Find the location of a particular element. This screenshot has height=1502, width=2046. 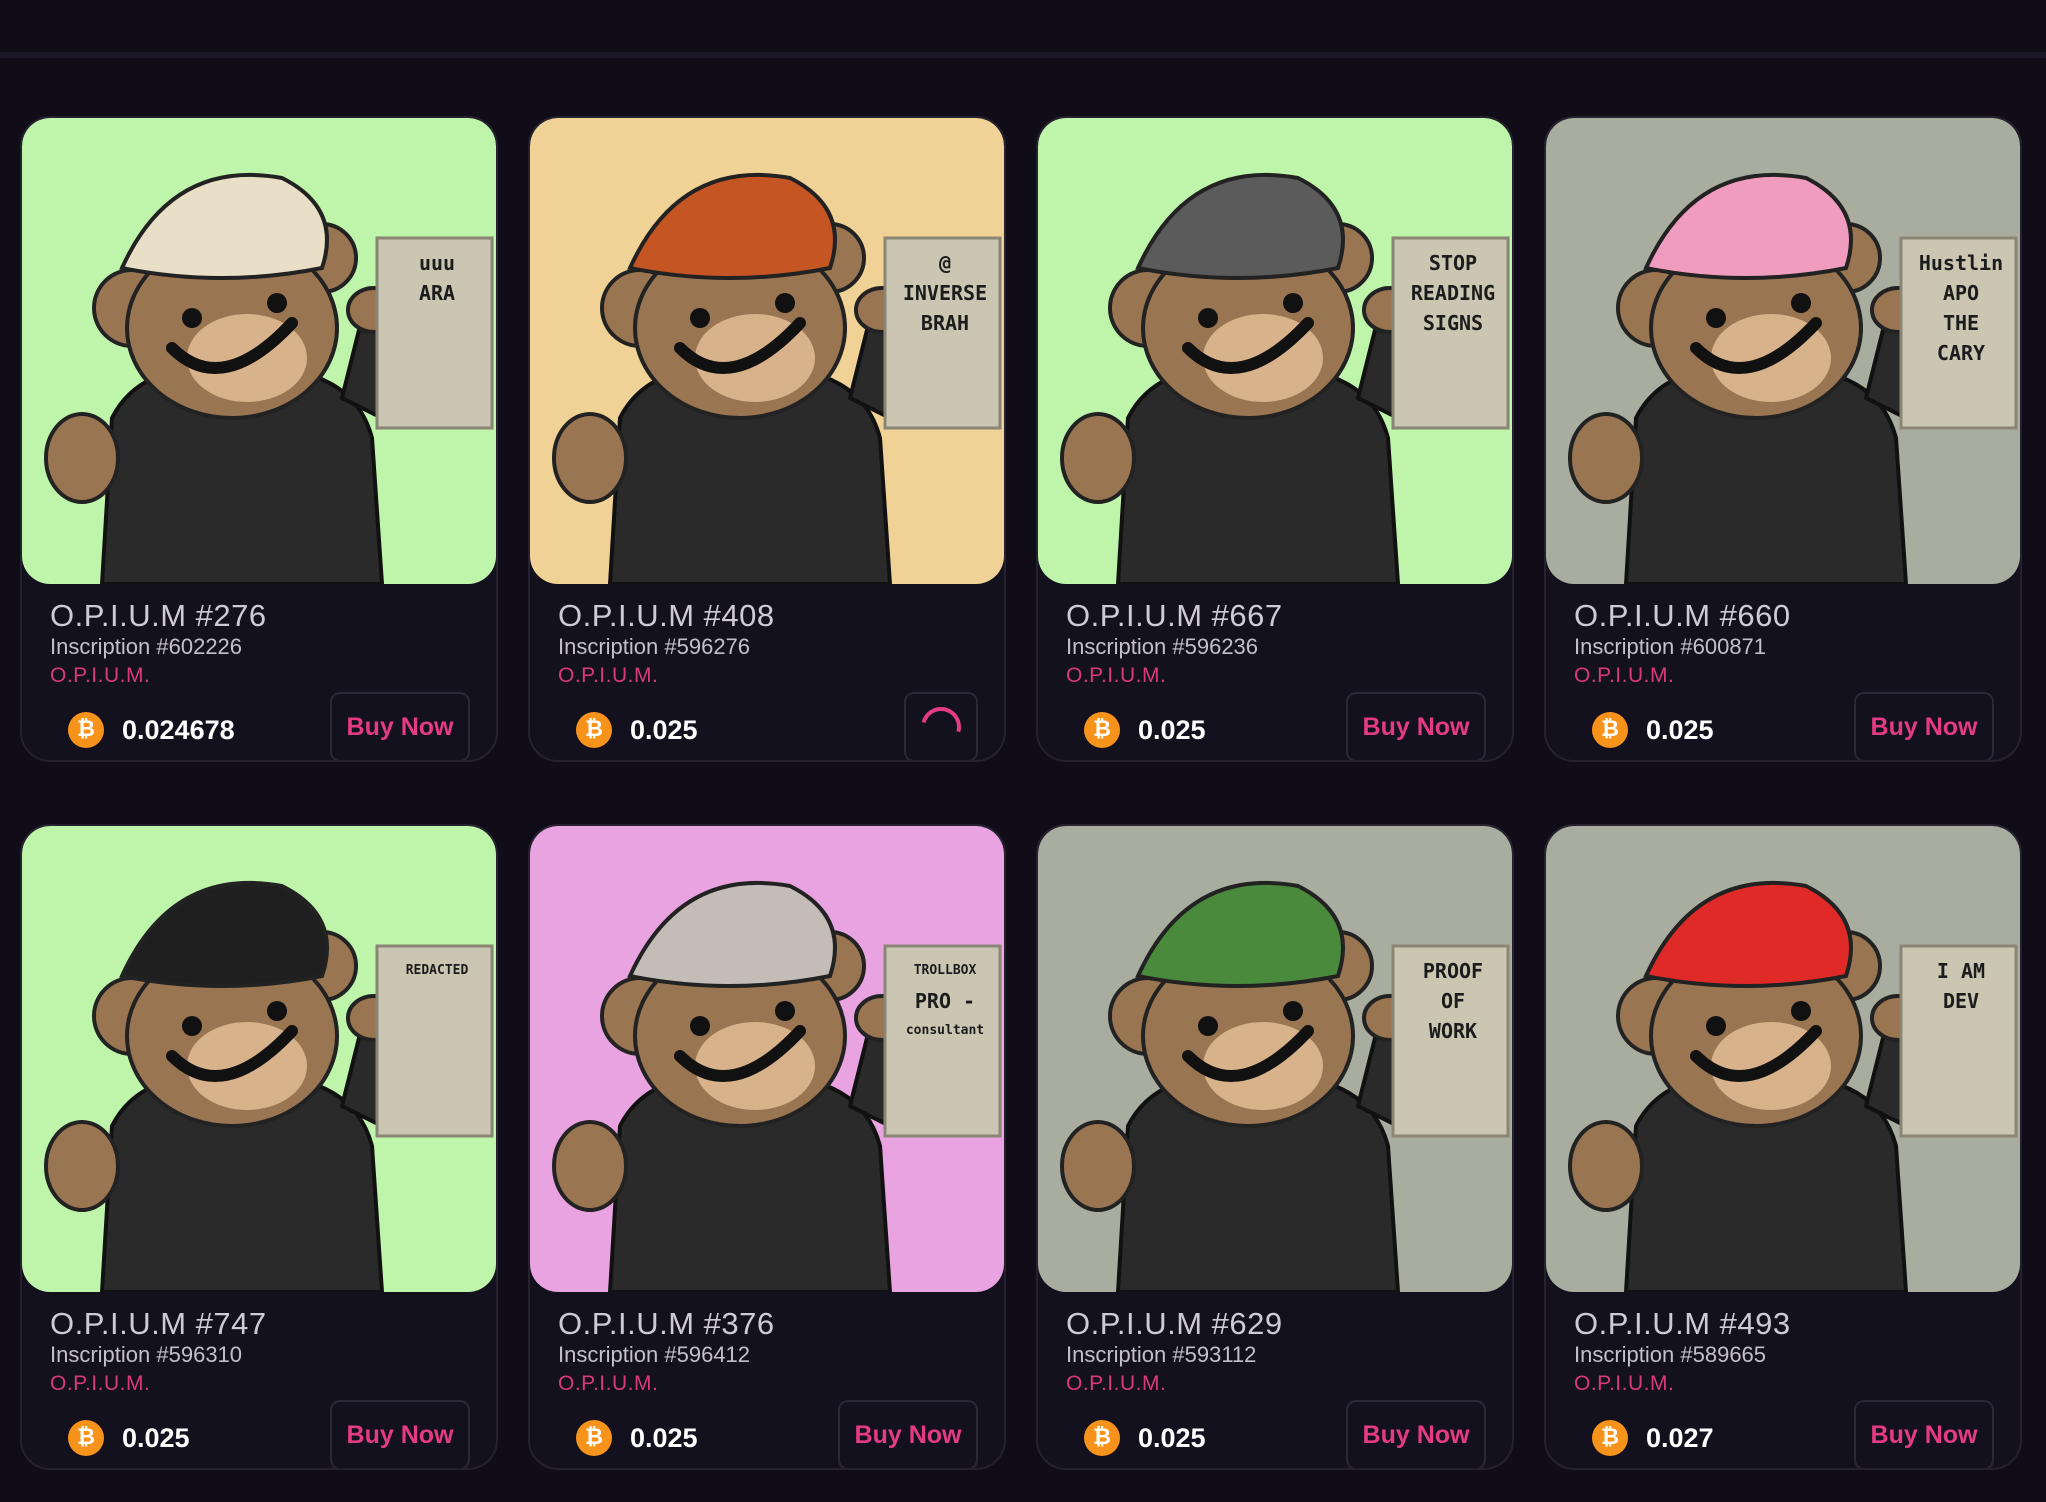

nft-artwork: Hustlin APO THE CARY is located at coordinates (1783, 351).